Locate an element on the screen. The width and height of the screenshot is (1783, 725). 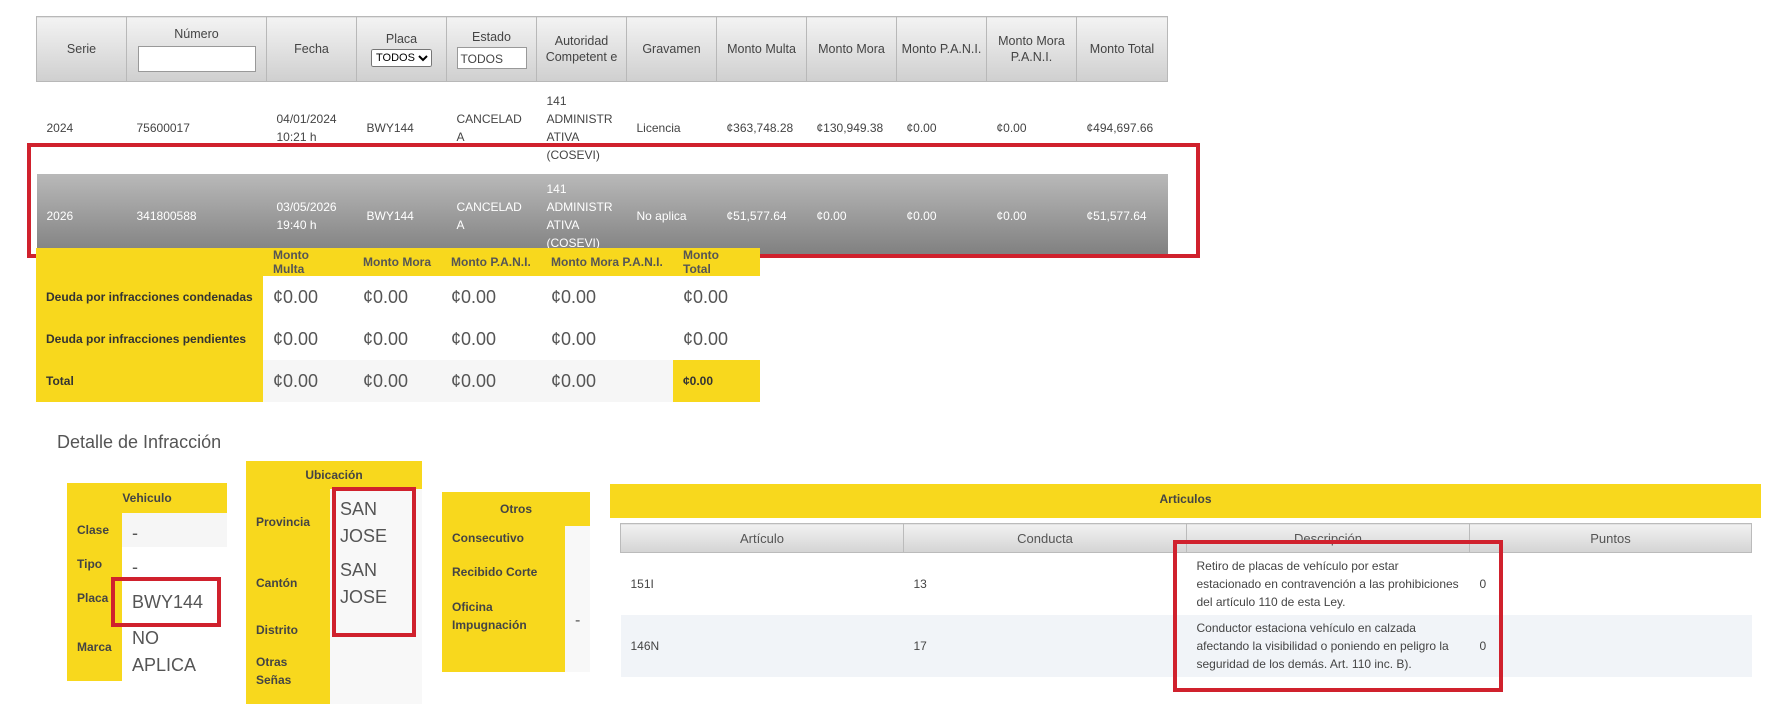
summary-row-label: Deuda por infracciones pendientes is located at coordinates (149, 339).